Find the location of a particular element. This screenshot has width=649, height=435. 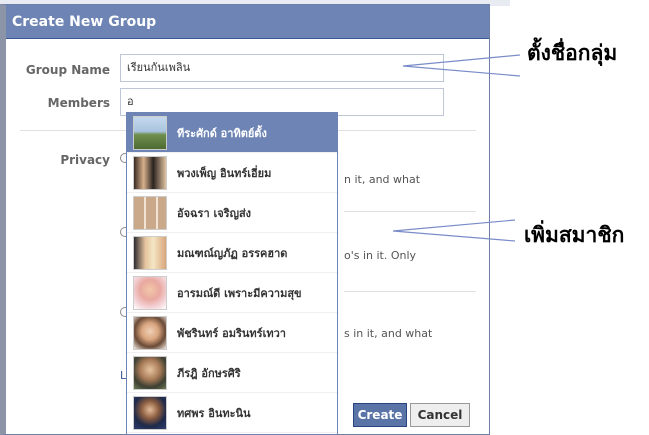

suggestion-name: ภีรฎิ อักษรศิริ is located at coordinates (209, 373).